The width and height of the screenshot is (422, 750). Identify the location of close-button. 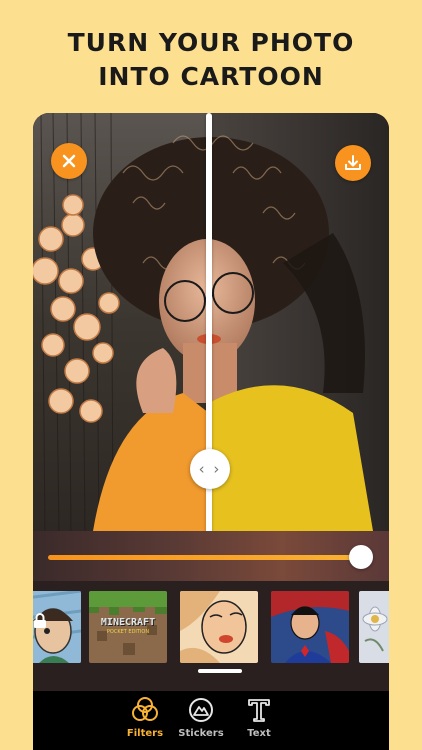
(69, 161).